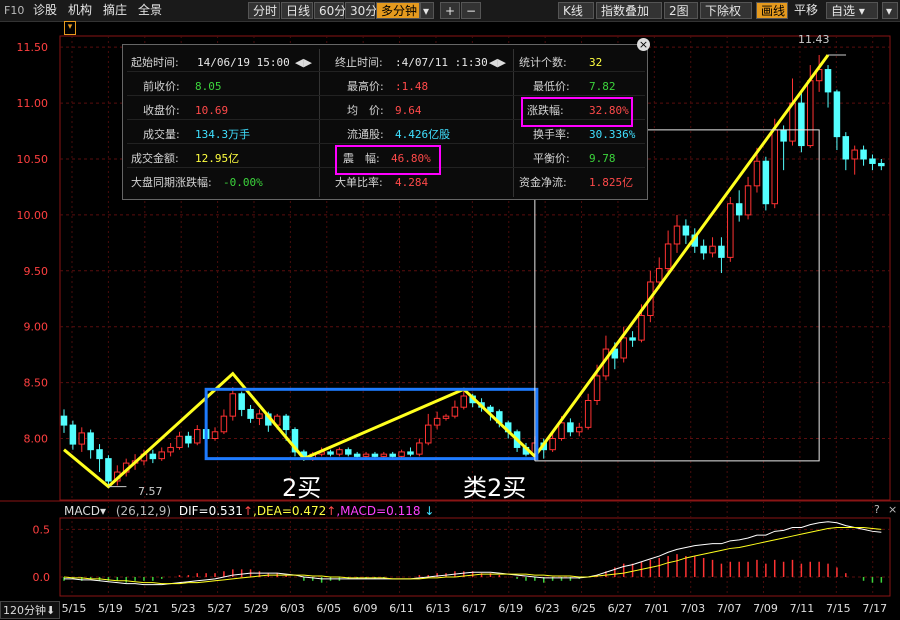 The image size is (900, 620). Describe the element at coordinates (82, 511) in the screenshot. I see `macd-indicator-name: MACD` at that location.